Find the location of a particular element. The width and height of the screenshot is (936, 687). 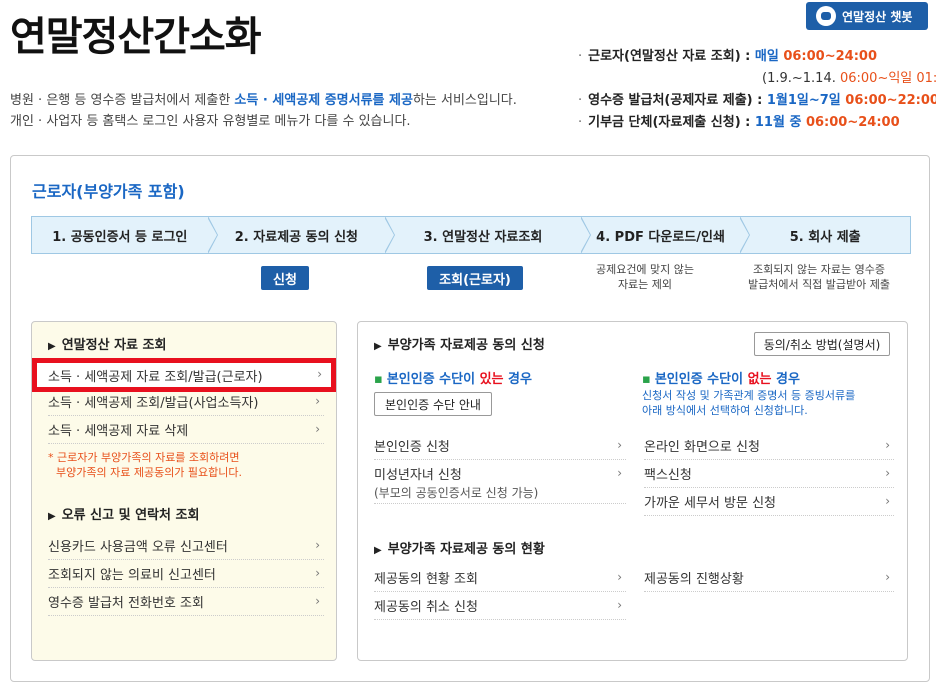

menu-consent-cancel: 제공동의 취소 신청 › is located at coordinates (500, 606).